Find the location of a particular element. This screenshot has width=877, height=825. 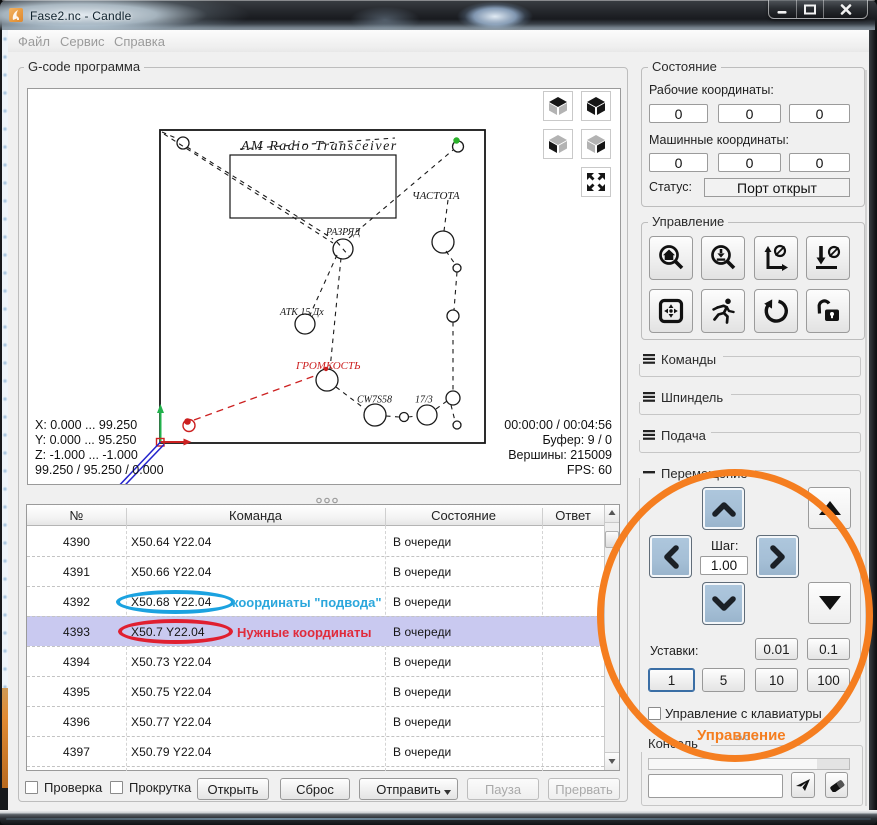

svg-text: Буфер: 9 / 0 is located at coordinates (578, 440).